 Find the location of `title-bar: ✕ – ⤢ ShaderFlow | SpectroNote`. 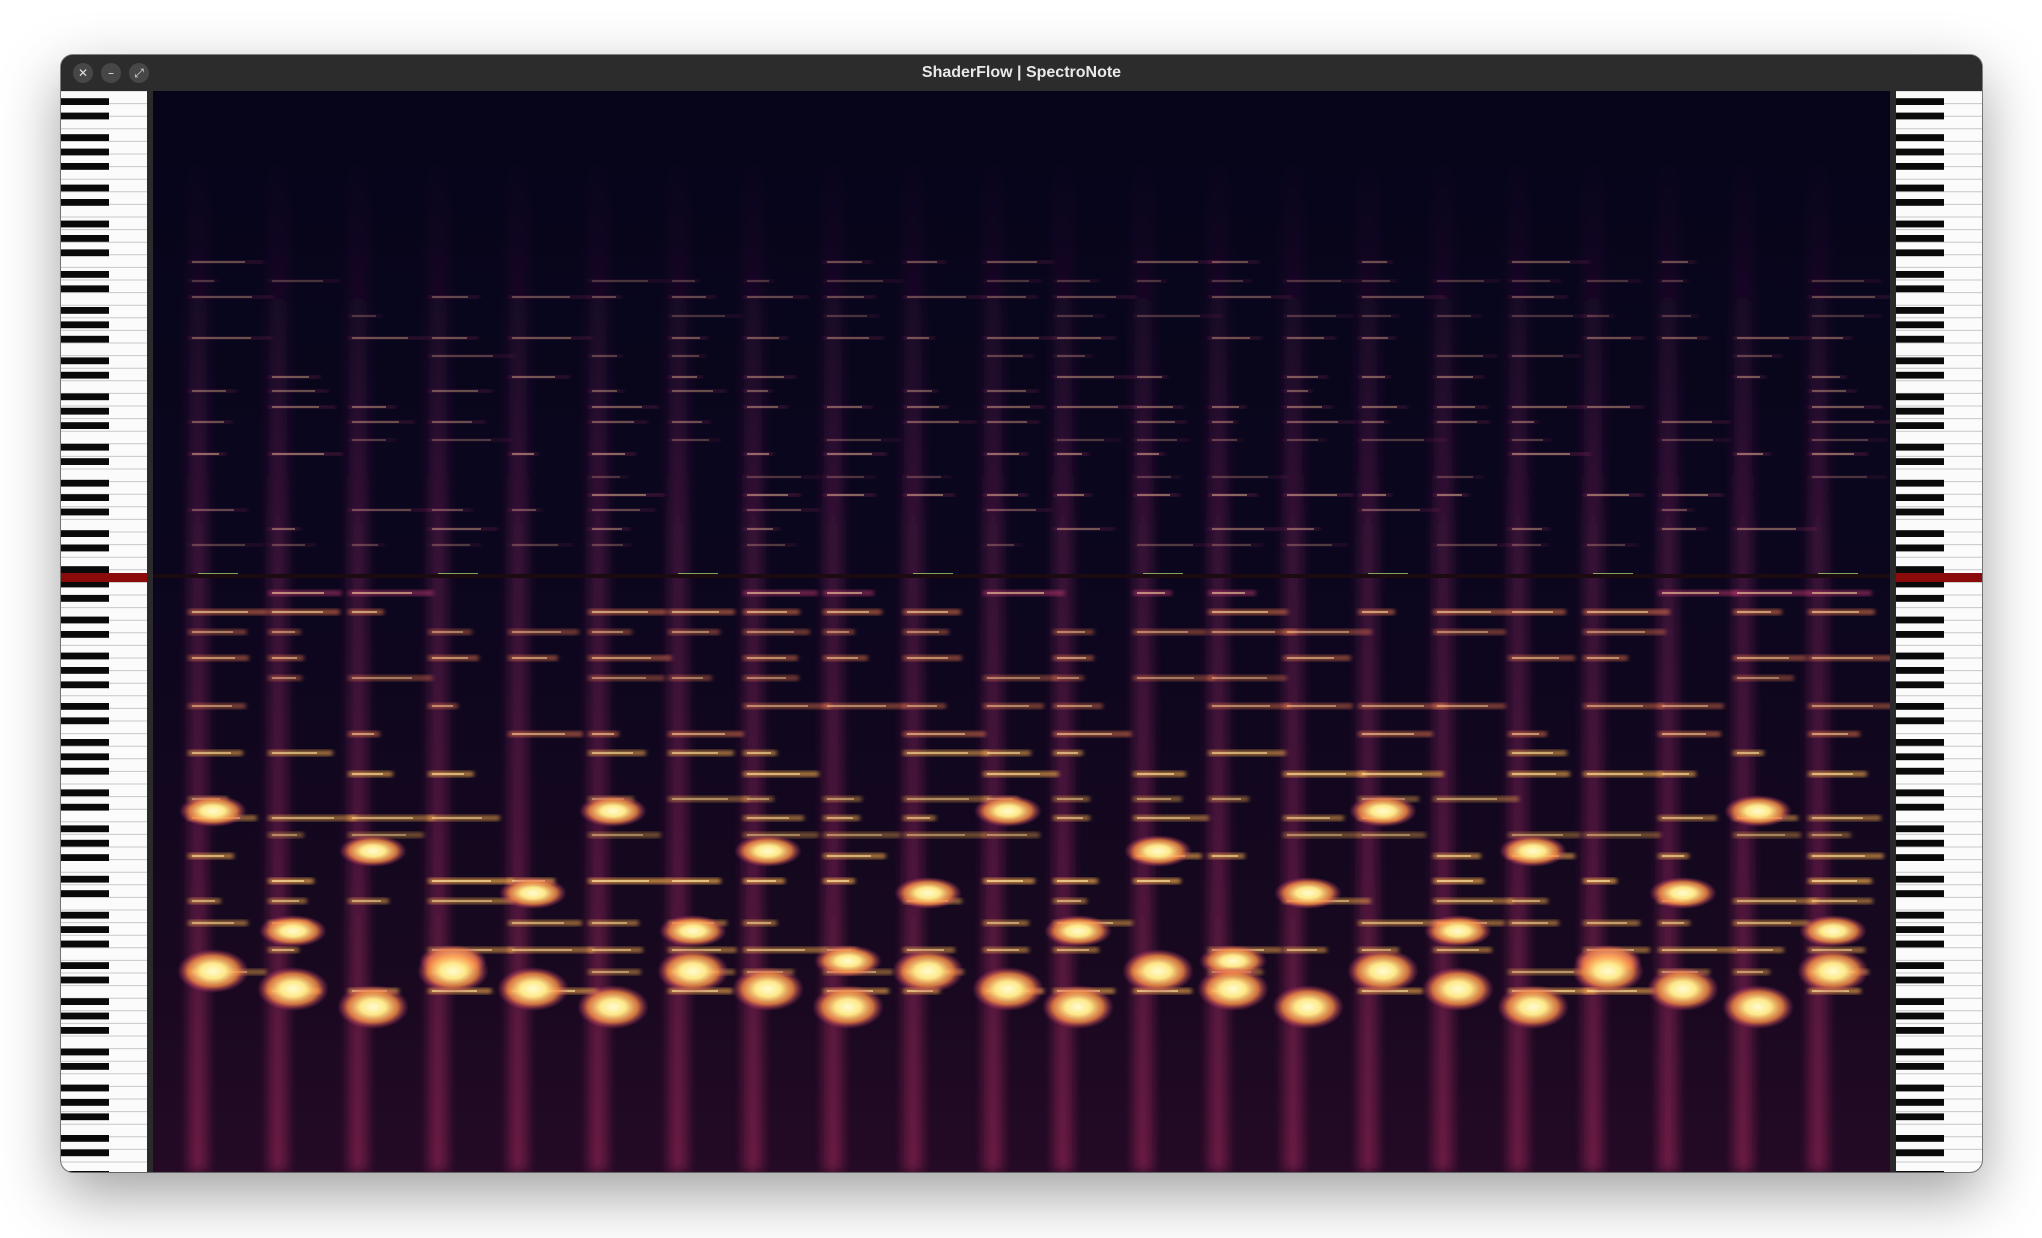

title-bar: ✕ – ⤢ ShaderFlow | SpectroNote is located at coordinates (1021, 73).